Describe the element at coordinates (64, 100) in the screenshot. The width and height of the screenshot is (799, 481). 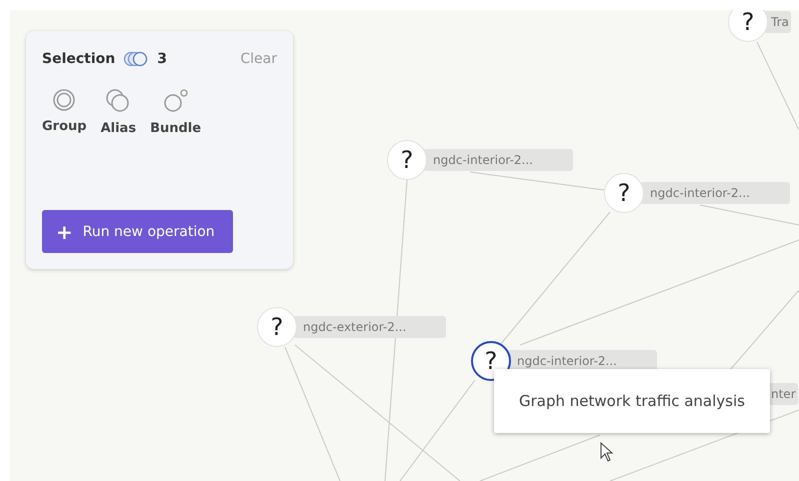
I see `concentric-circles-icon` at that location.